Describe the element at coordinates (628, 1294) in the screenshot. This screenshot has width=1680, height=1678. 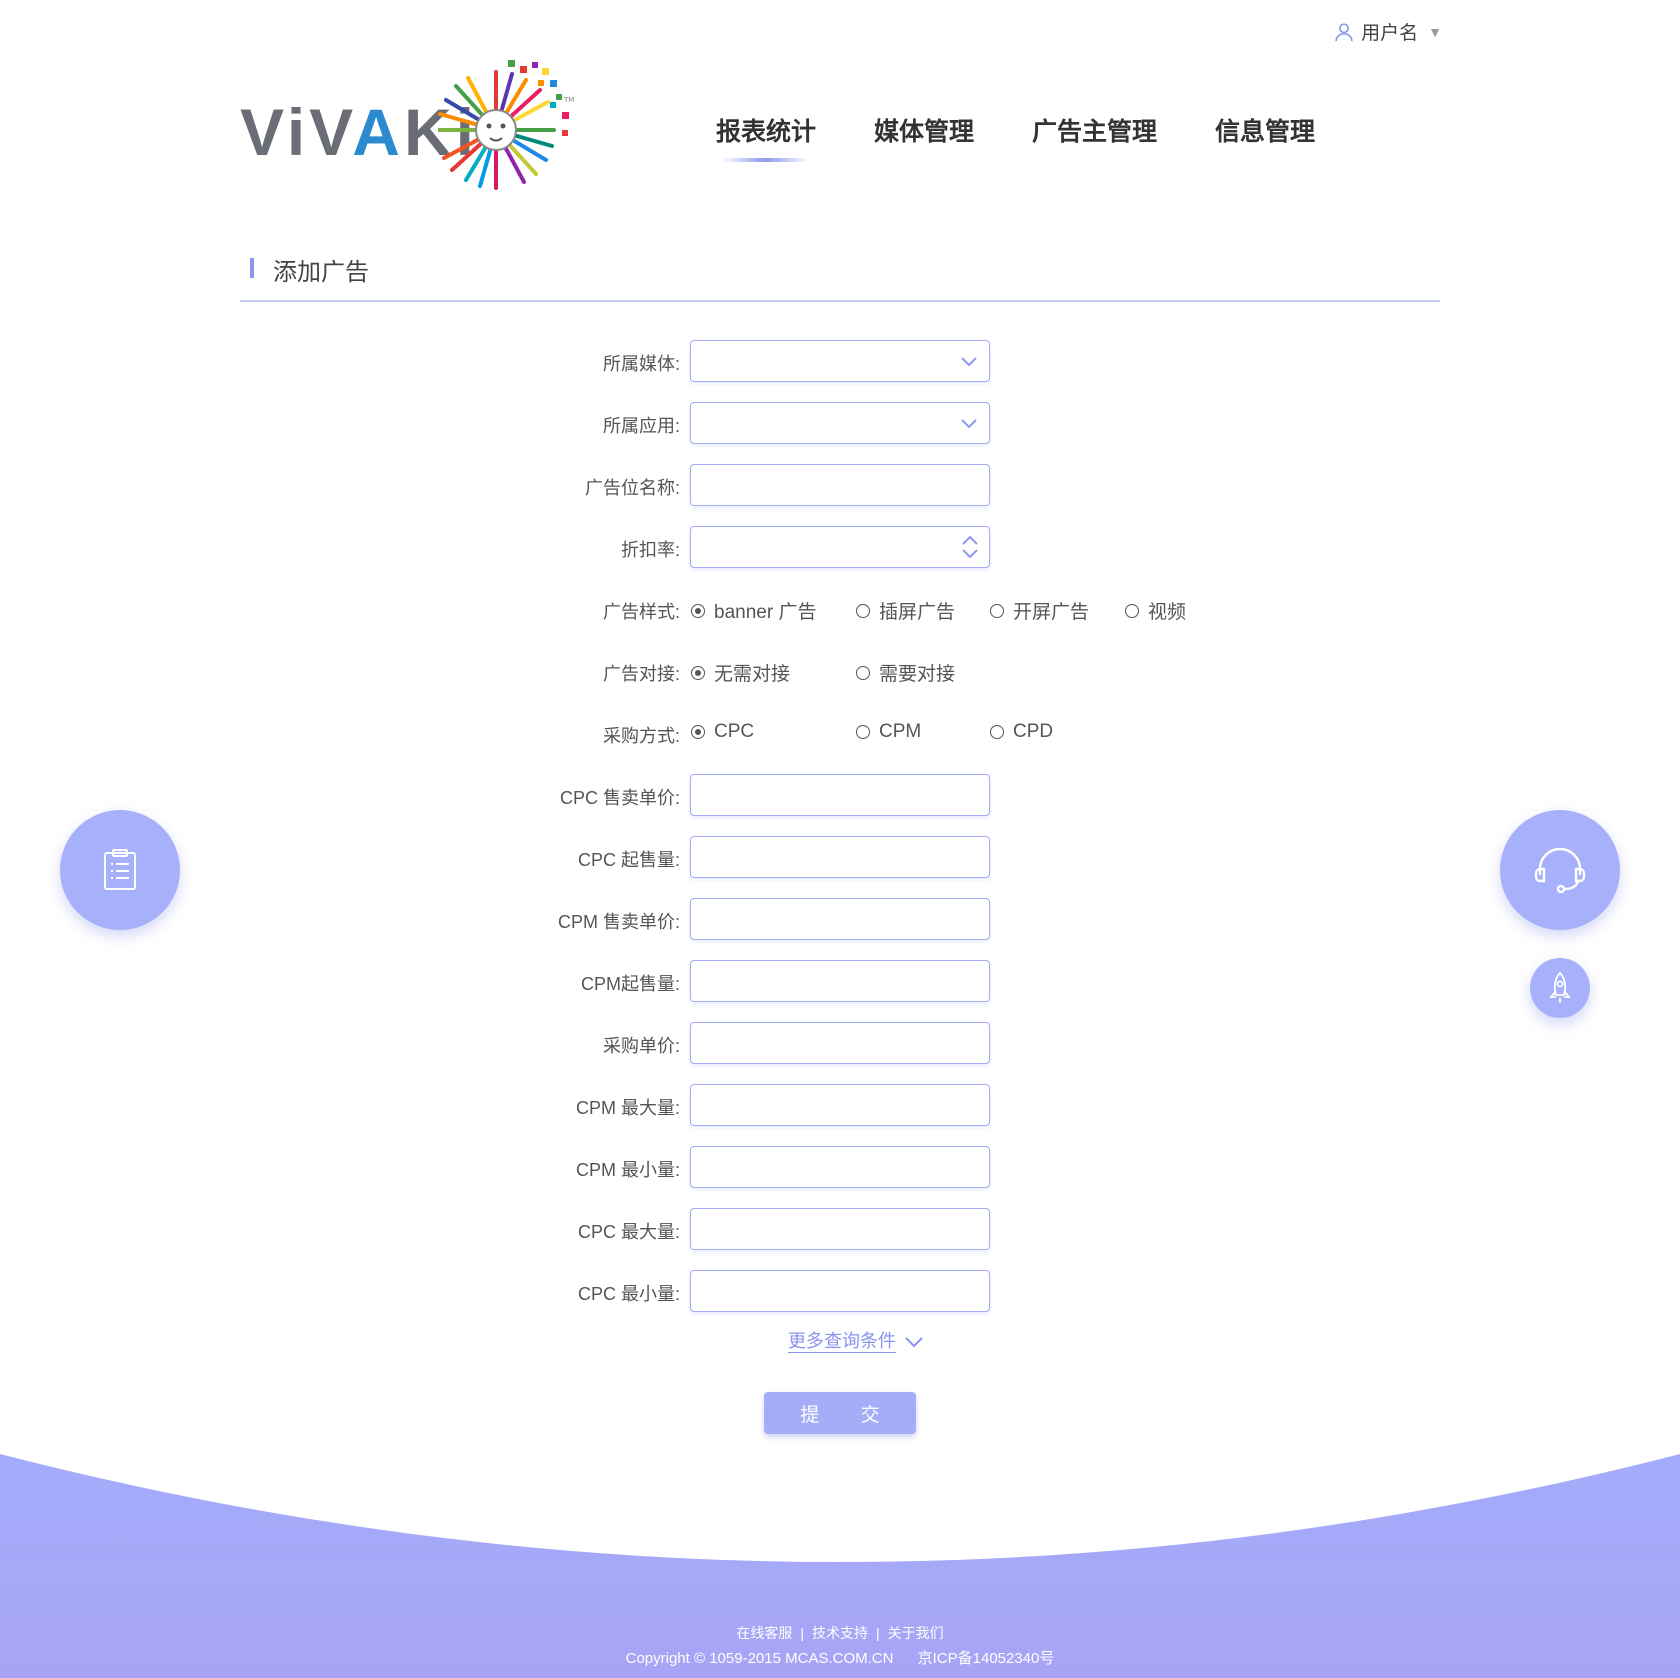
I see `field-label: CPC 最小量:` at that location.